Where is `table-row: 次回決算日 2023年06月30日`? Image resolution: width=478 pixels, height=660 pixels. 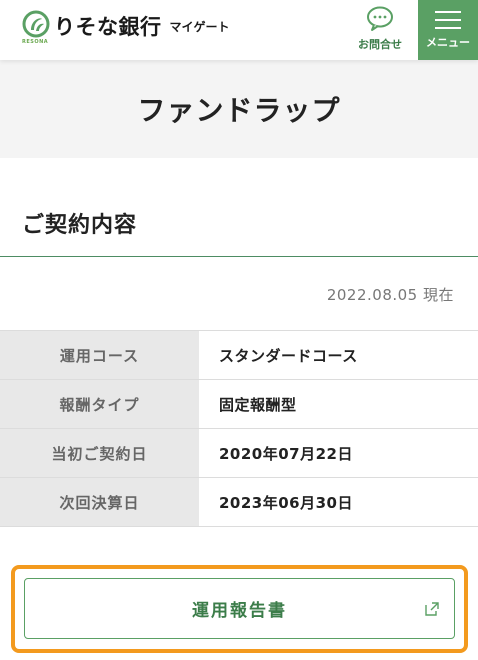 table-row: 次回決算日 2023年06月30日 is located at coordinates (239, 502).